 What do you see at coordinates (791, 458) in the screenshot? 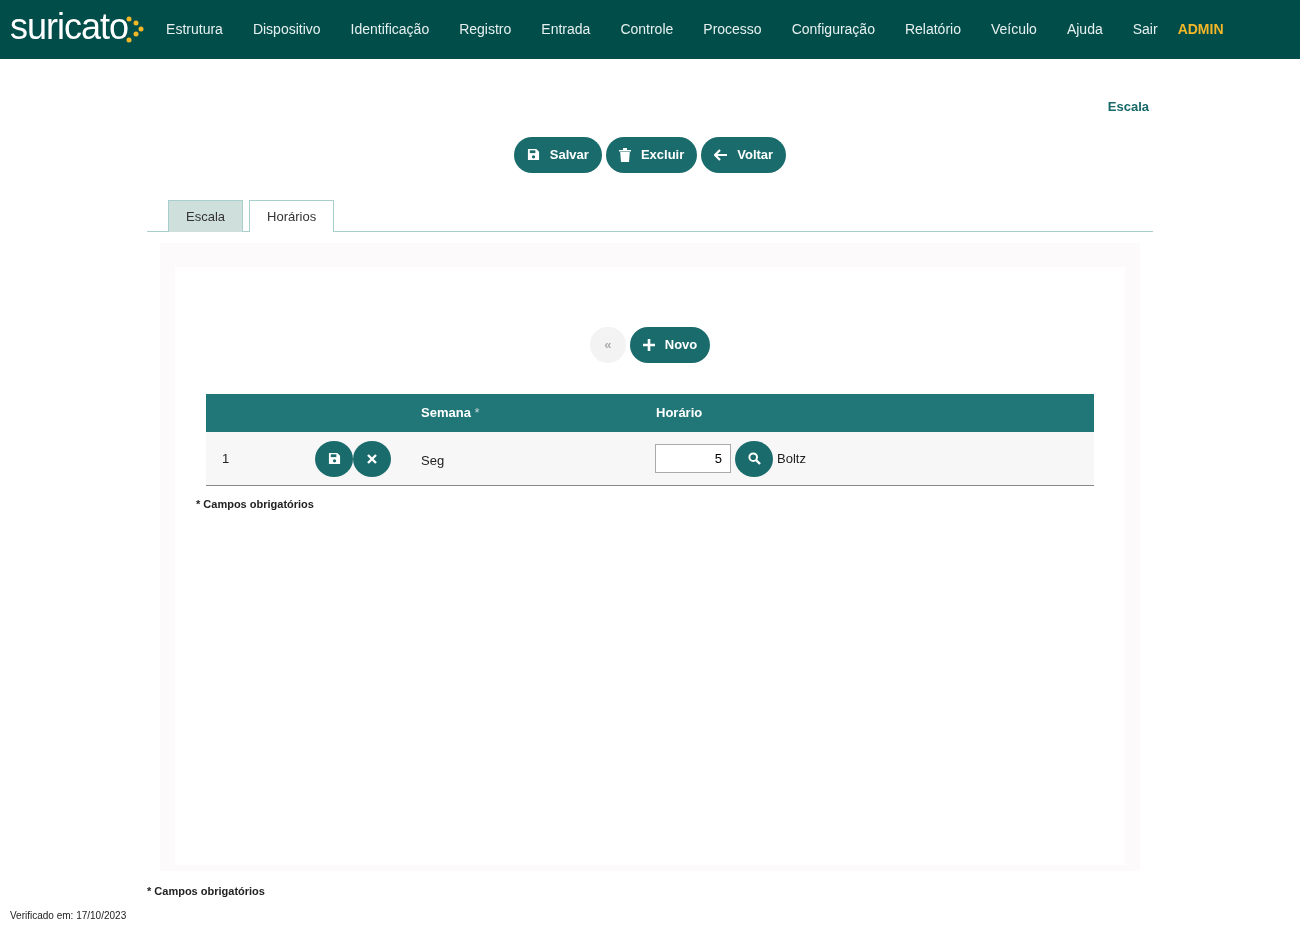
I see `table-cell-text: Boltz` at bounding box center [791, 458].